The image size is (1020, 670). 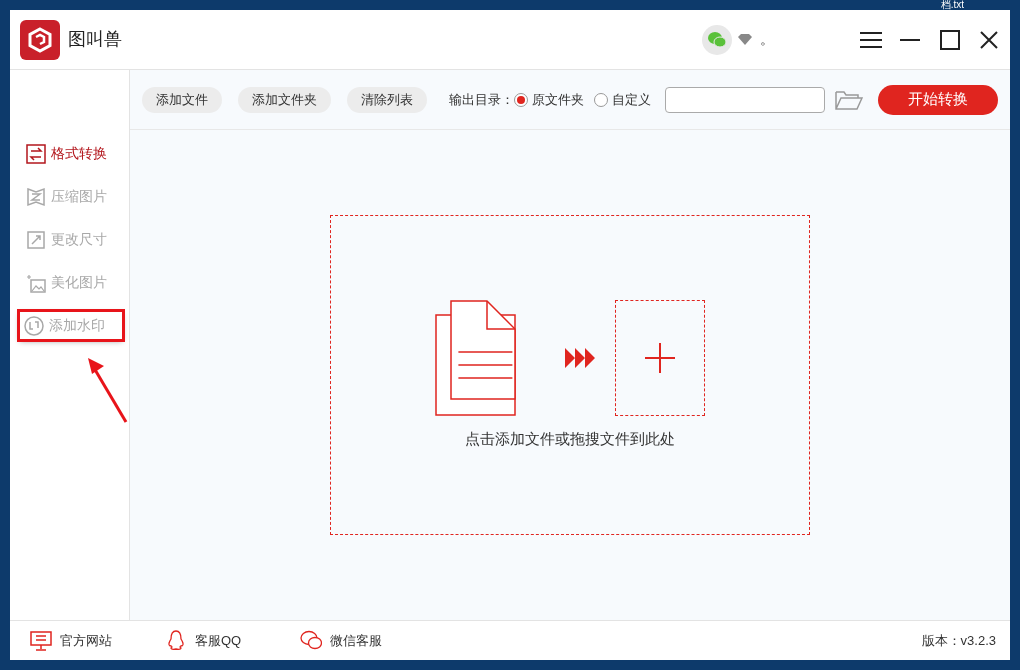 What do you see at coordinates (74, 153) in the screenshot?
I see `sidebar-tab: 格式转换` at bounding box center [74, 153].